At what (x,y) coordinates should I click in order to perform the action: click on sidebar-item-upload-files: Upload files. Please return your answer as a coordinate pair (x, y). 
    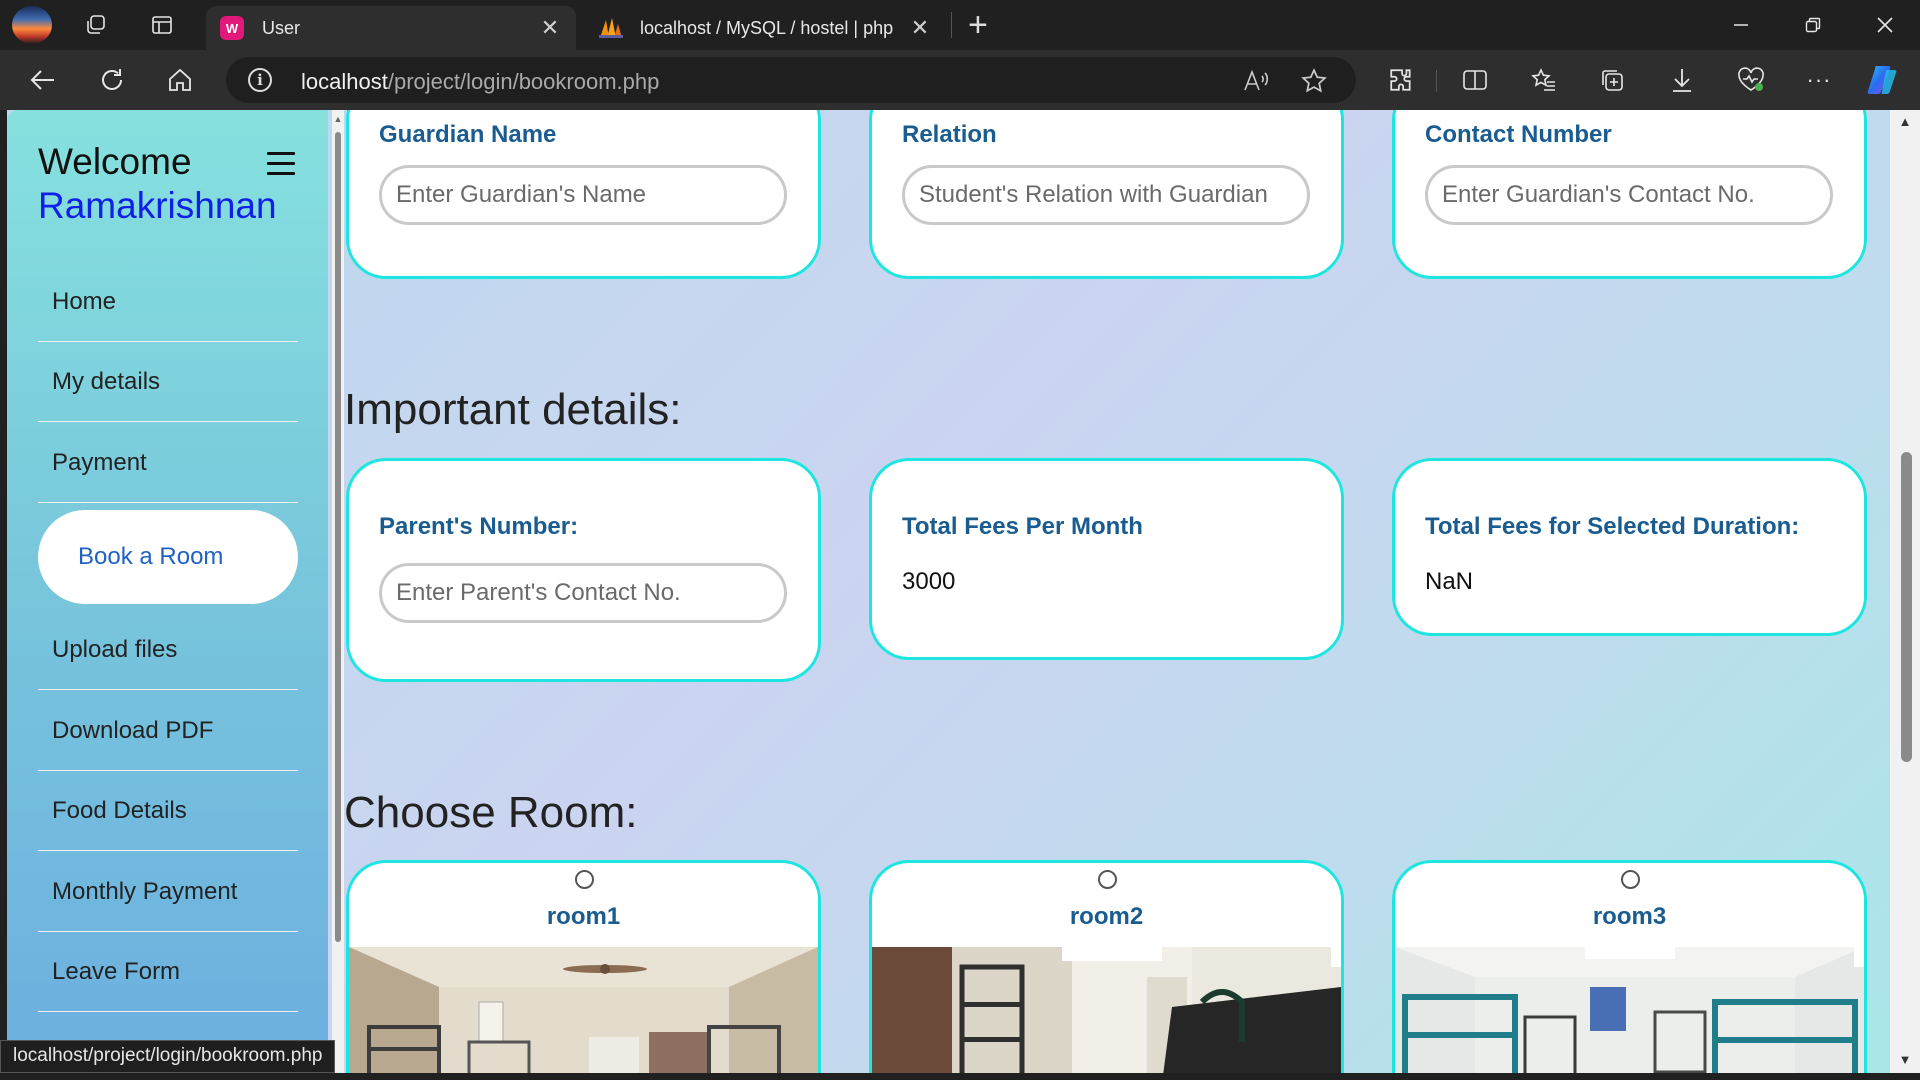
    Looking at the image, I should click on (168, 650).